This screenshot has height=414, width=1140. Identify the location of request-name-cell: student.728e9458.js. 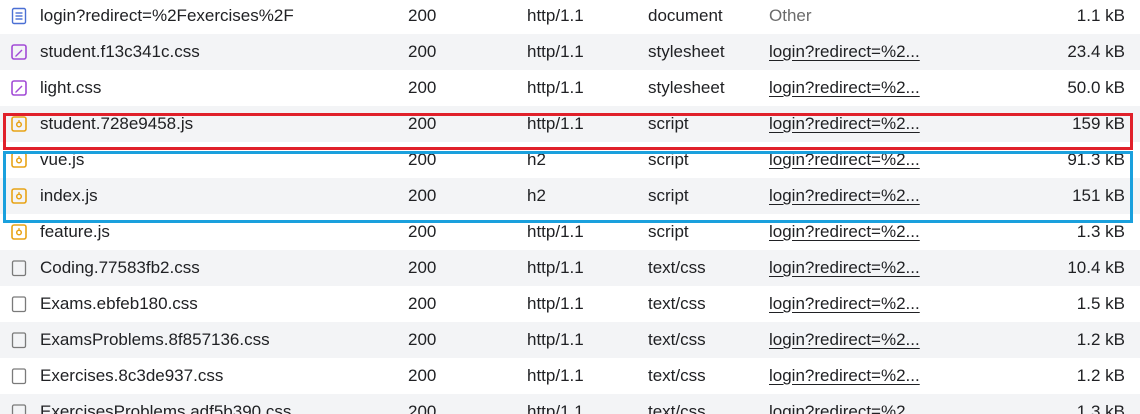
(202, 124).